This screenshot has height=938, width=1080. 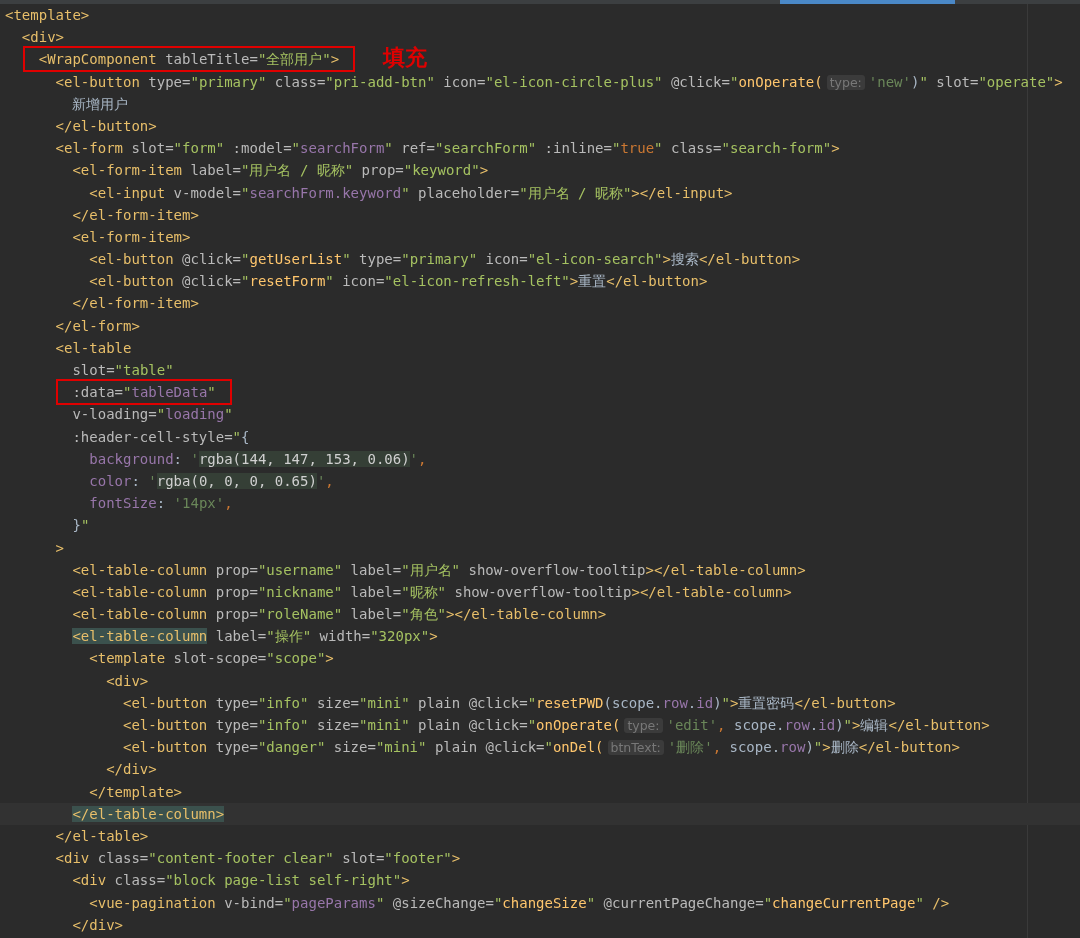 I want to click on code-line: <el-button type="primary" class="pri-add-btn" icon="el-icon-circle-plus" @click="onOperate( type: 'new')" slot="operate">, so click(x=559, y=82).